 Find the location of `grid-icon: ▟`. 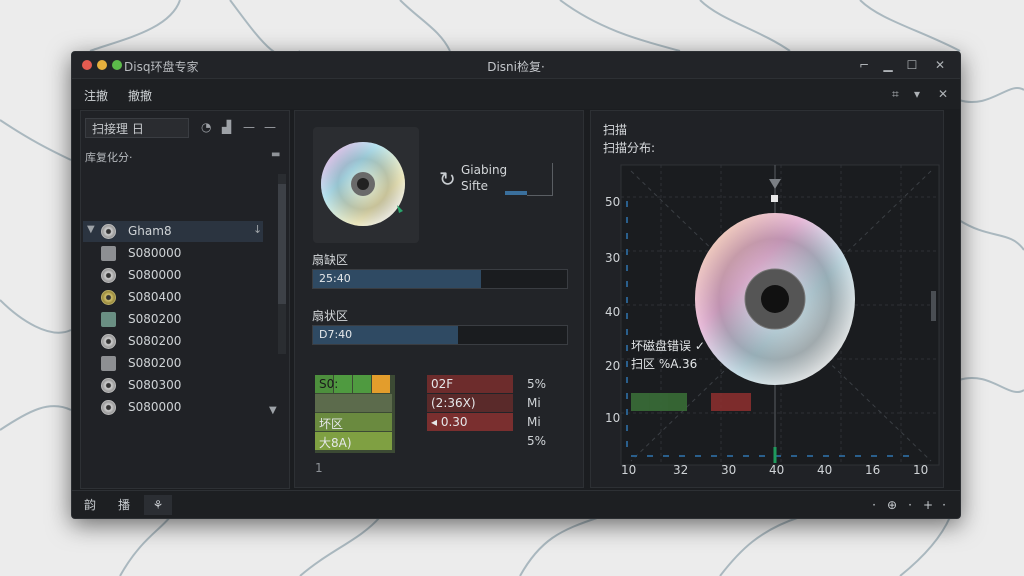

grid-icon: ▟ is located at coordinates (226, 127).